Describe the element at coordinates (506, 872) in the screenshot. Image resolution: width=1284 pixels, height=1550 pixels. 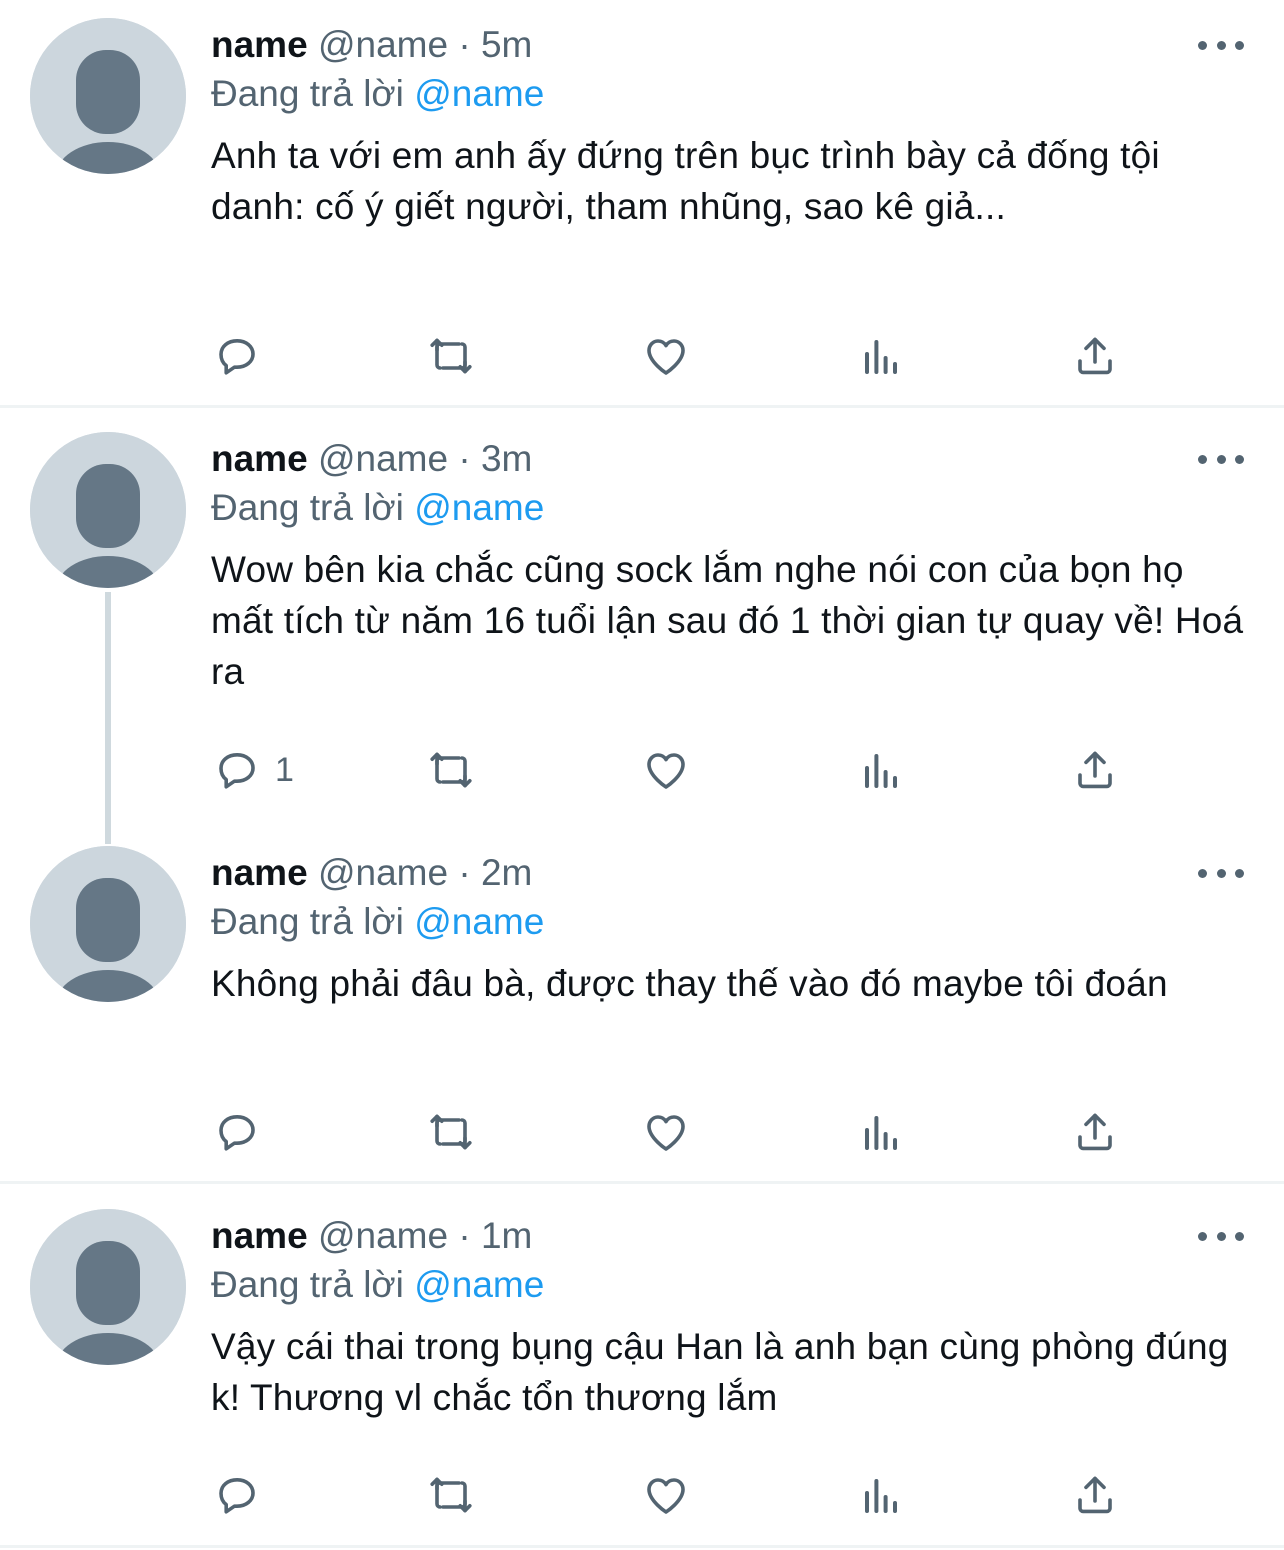
I see `timestamp: 2m` at that location.